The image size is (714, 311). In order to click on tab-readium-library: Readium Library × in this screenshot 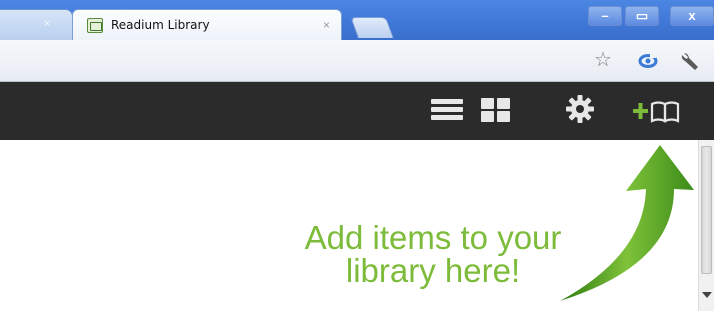, I will do `click(207, 24)`.